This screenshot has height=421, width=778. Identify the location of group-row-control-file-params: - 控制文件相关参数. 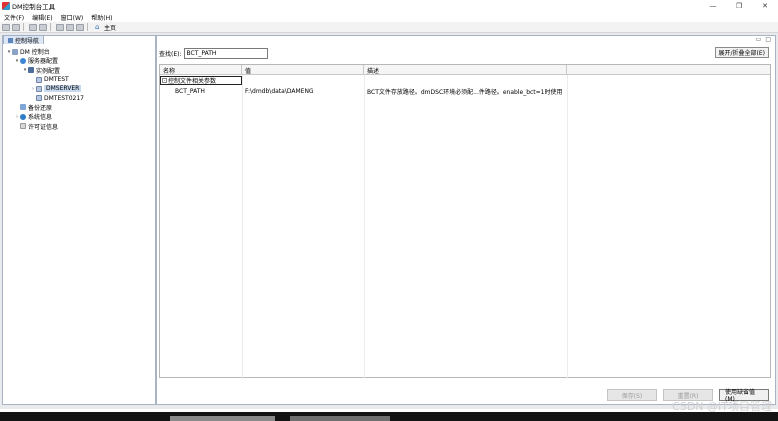
(201, 80).